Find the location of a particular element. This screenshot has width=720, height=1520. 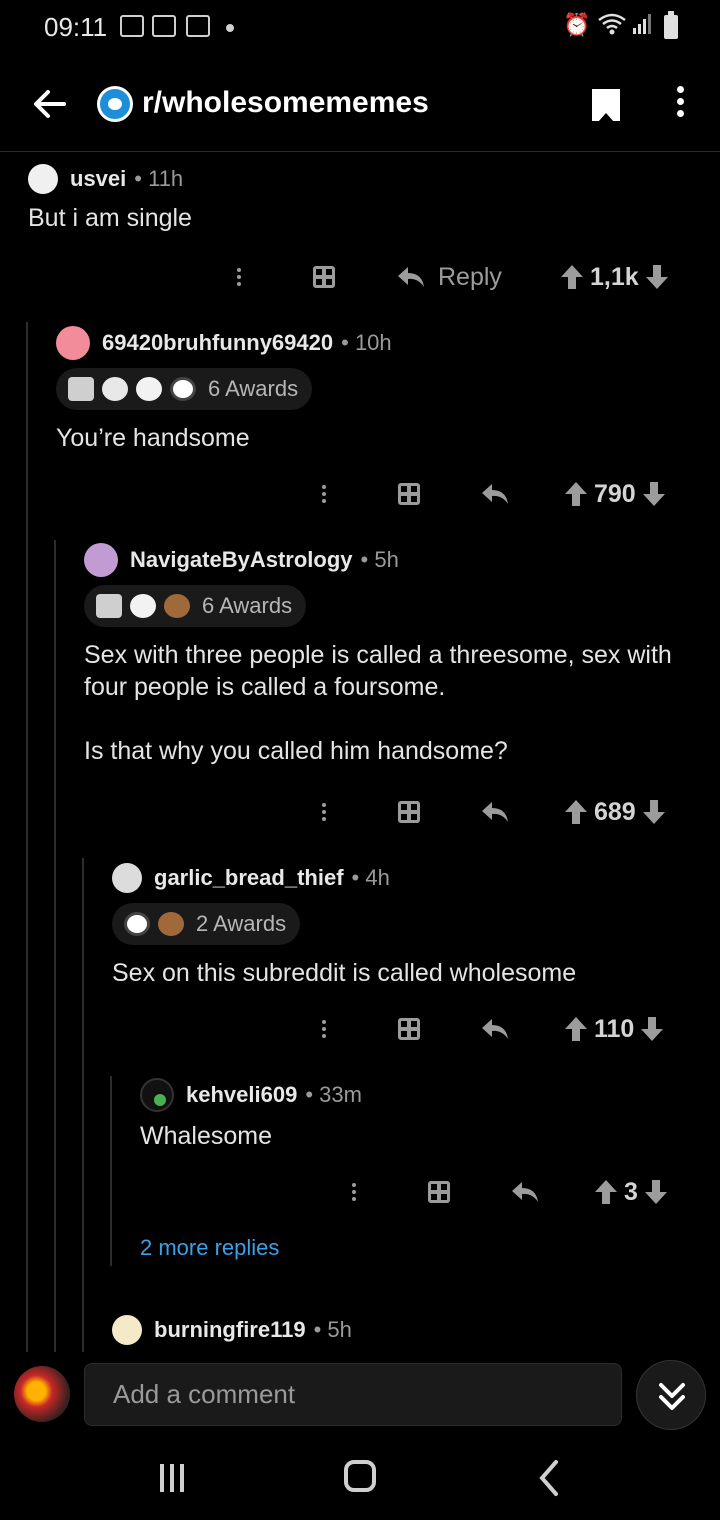

awards-pill: 2 Awards is located at coordinates (206, 924).